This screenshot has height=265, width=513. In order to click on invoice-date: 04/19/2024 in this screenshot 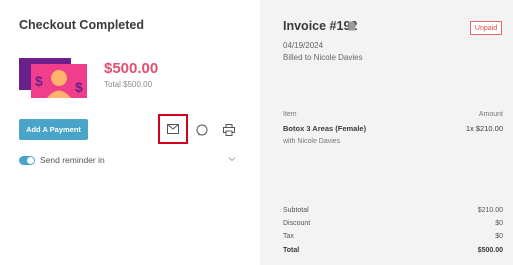, I will do `click(303, 45)`.